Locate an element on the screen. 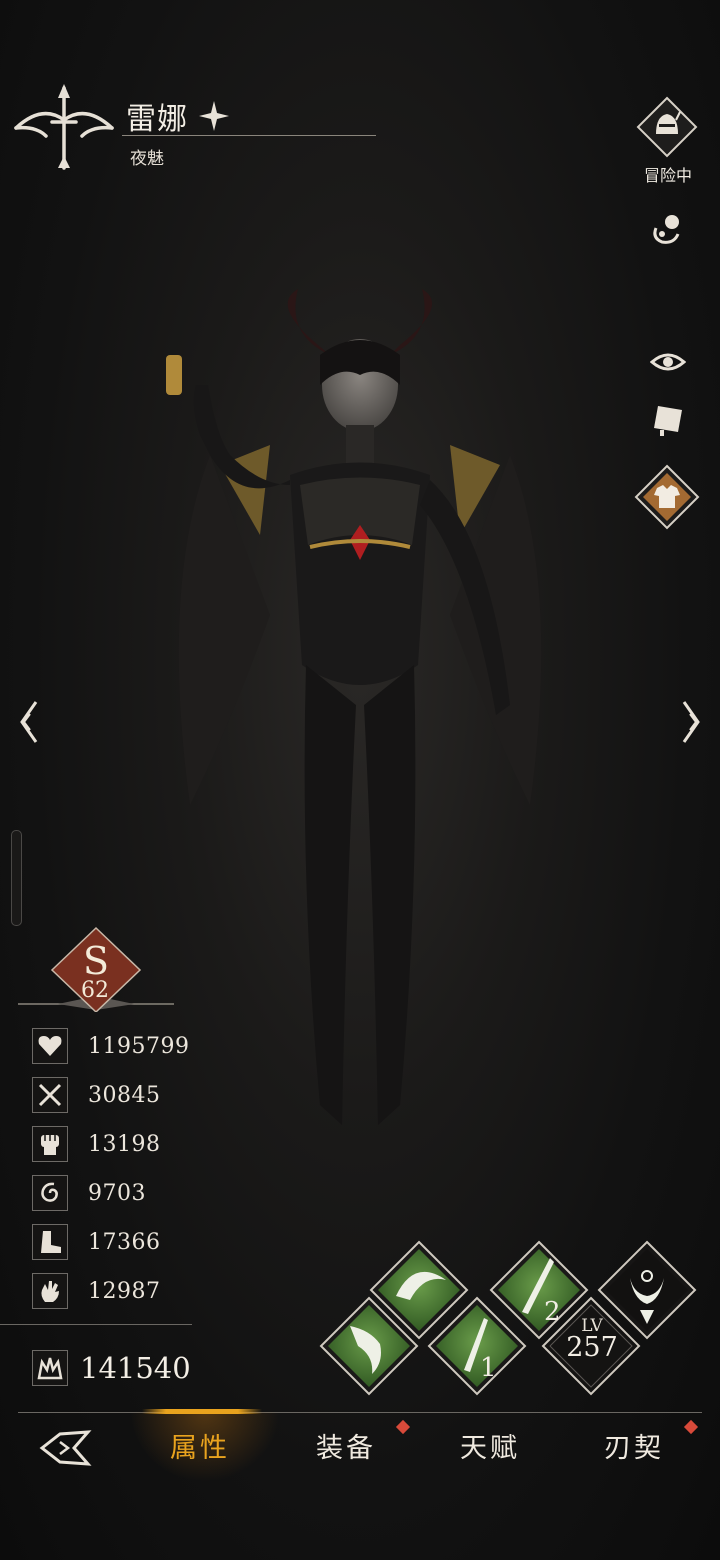 The image size is (720, 1560). tab-attributes: 属性 is located at coordinates (200, 1445).